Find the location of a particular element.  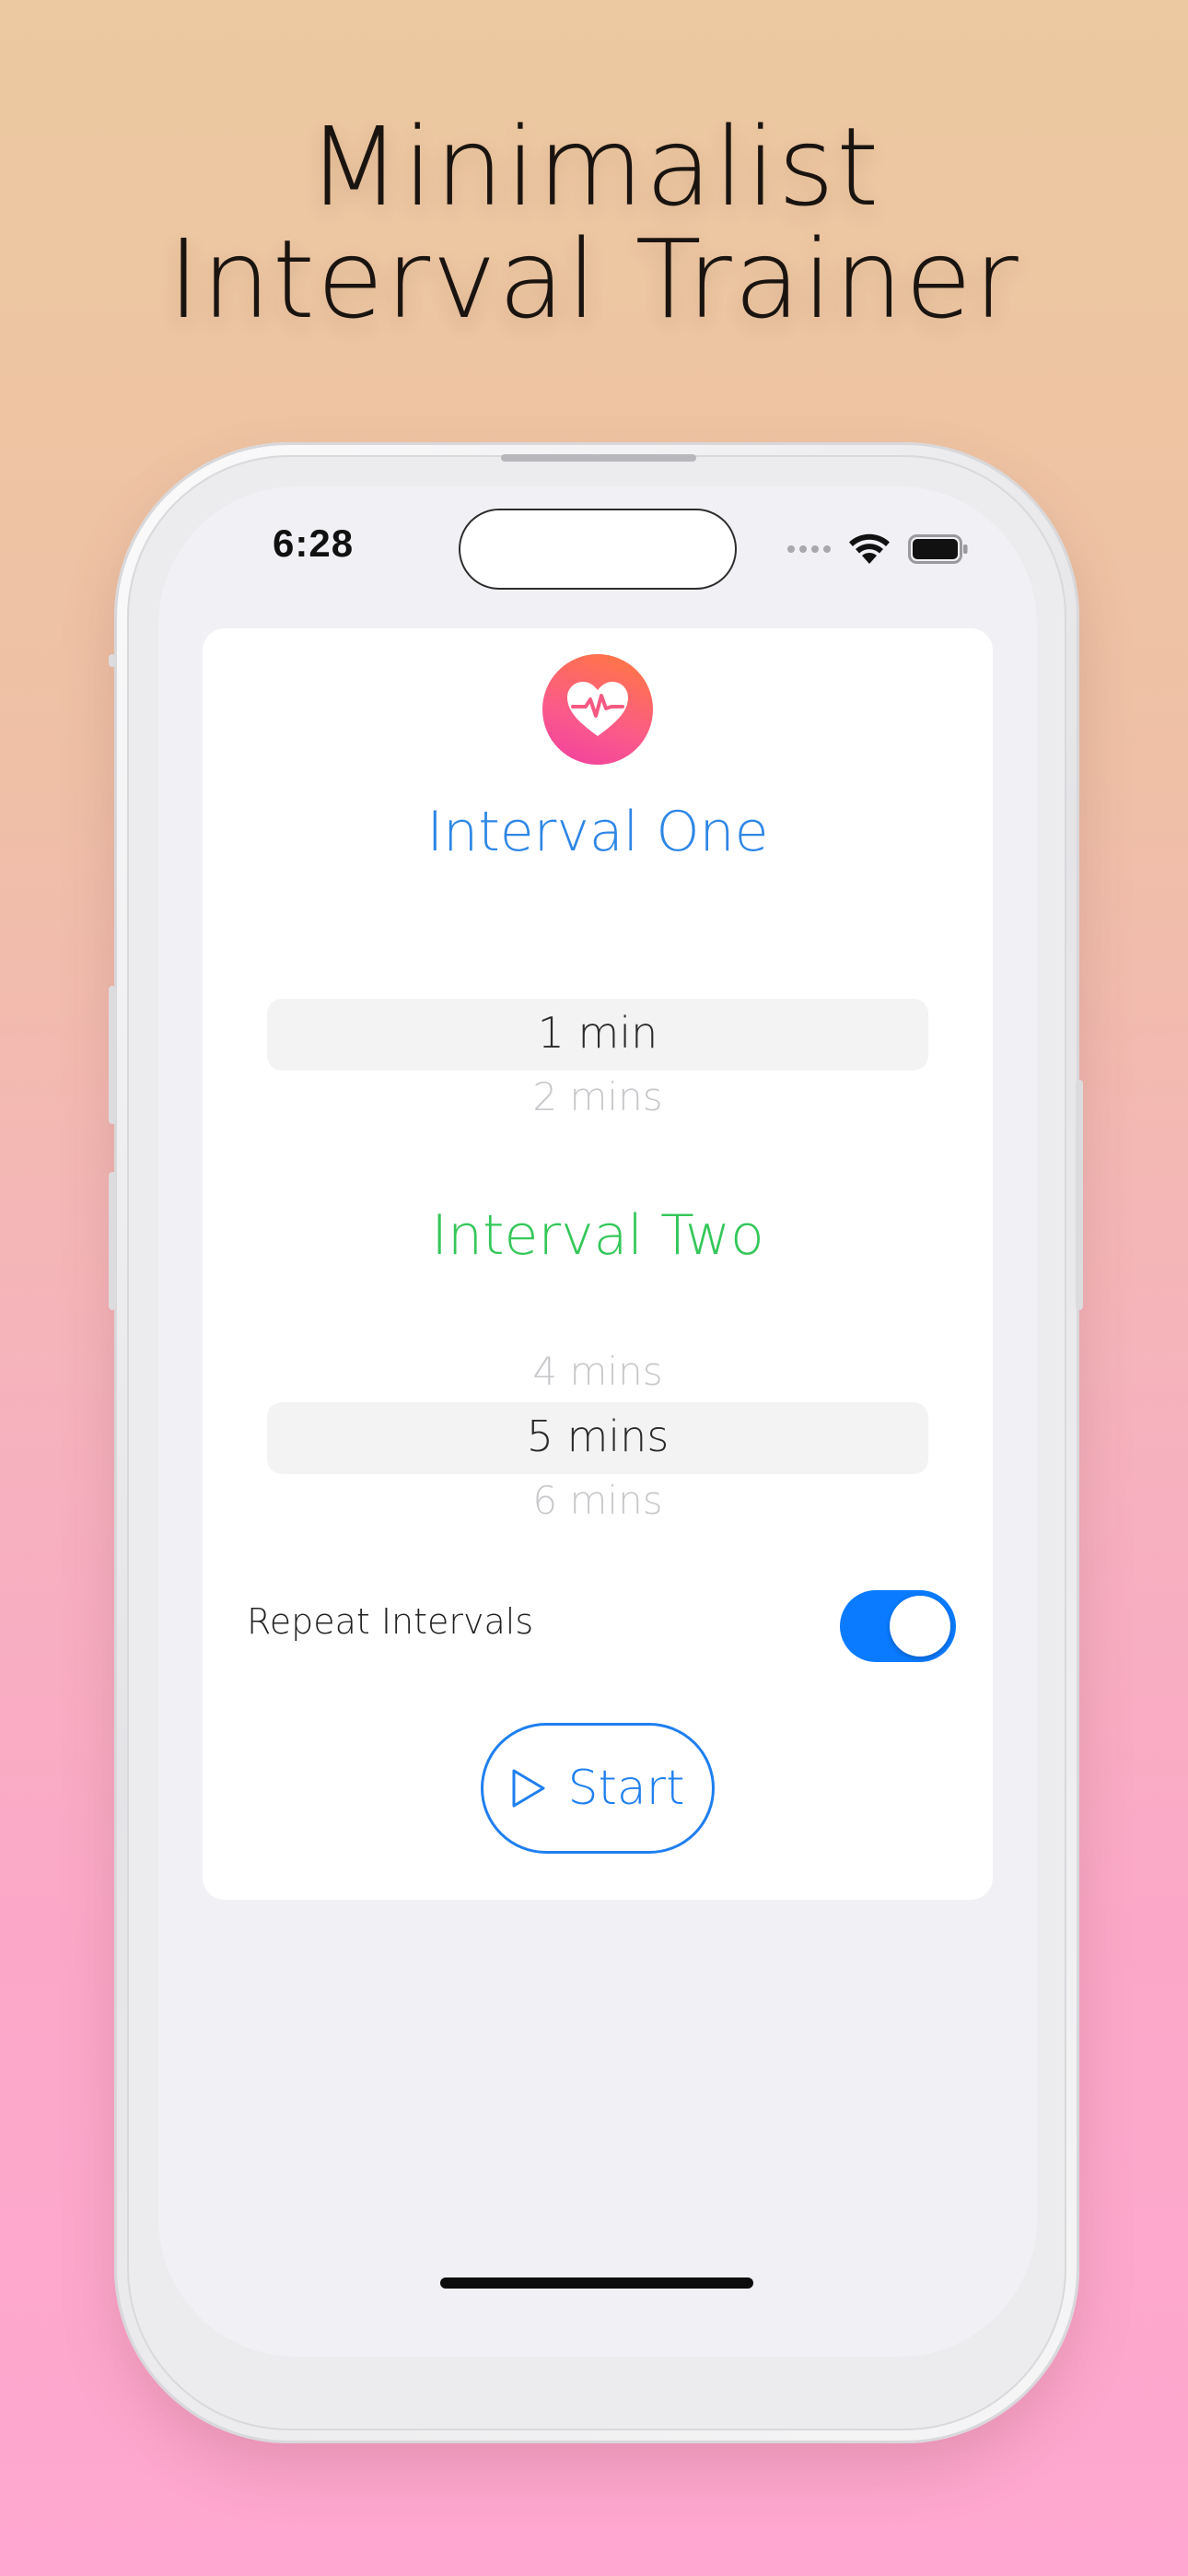

interval-two-next-value: 6 mins is located at coordinates (598, 1496).